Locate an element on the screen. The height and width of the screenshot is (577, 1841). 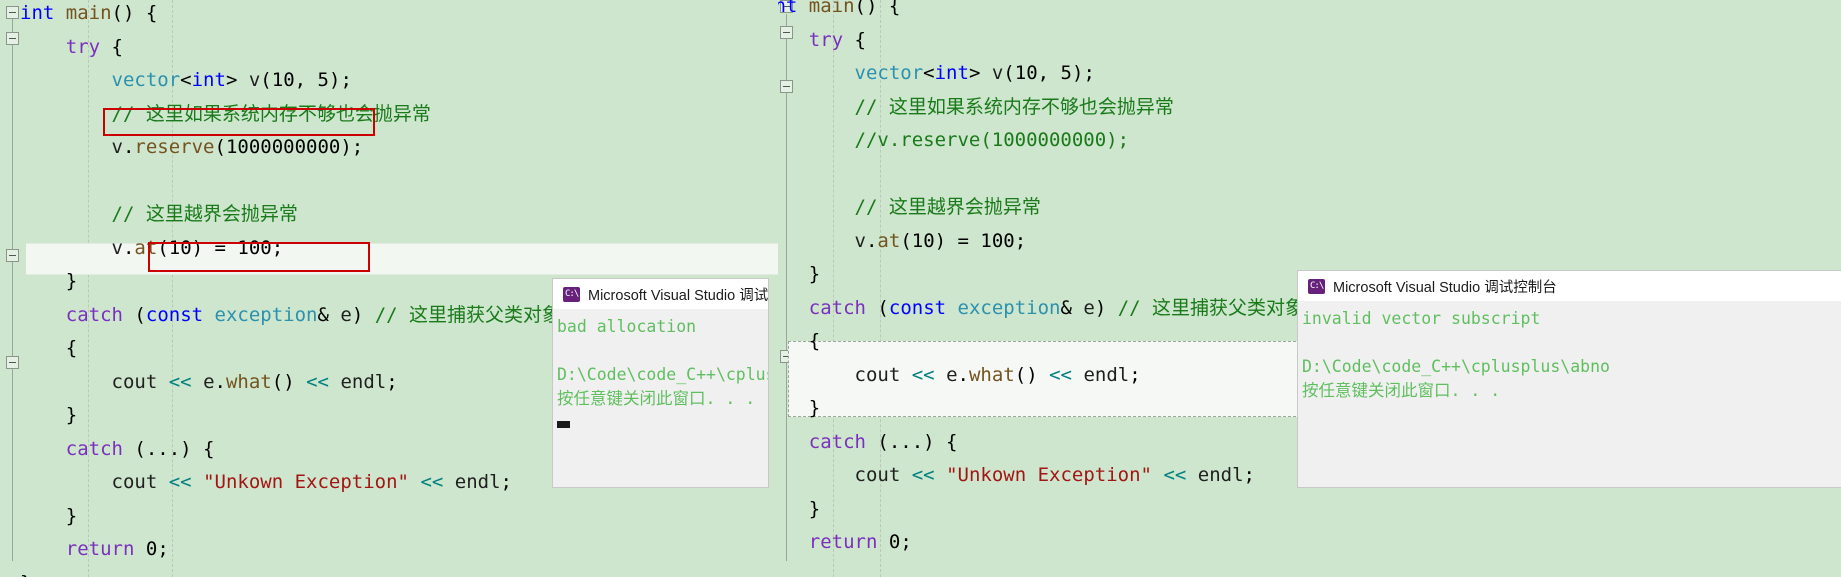
console-output-line: bad allocation is located at coordinates (627, 326).